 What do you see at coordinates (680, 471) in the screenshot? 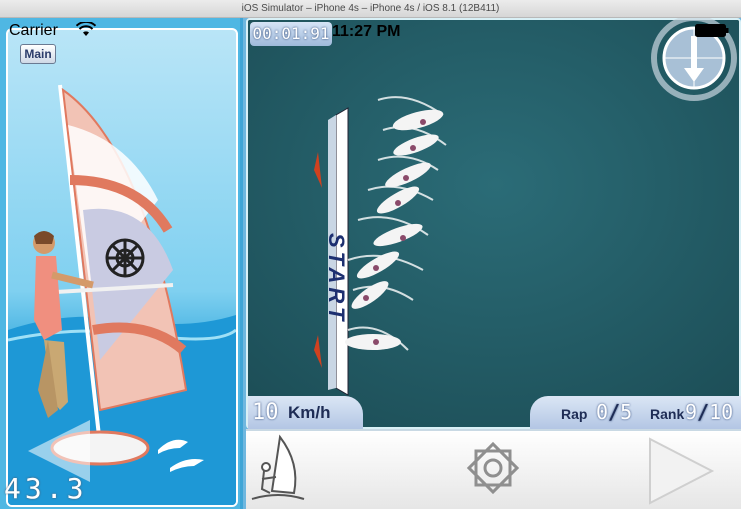
I see `play-icon` at bounding box center [680, 471].